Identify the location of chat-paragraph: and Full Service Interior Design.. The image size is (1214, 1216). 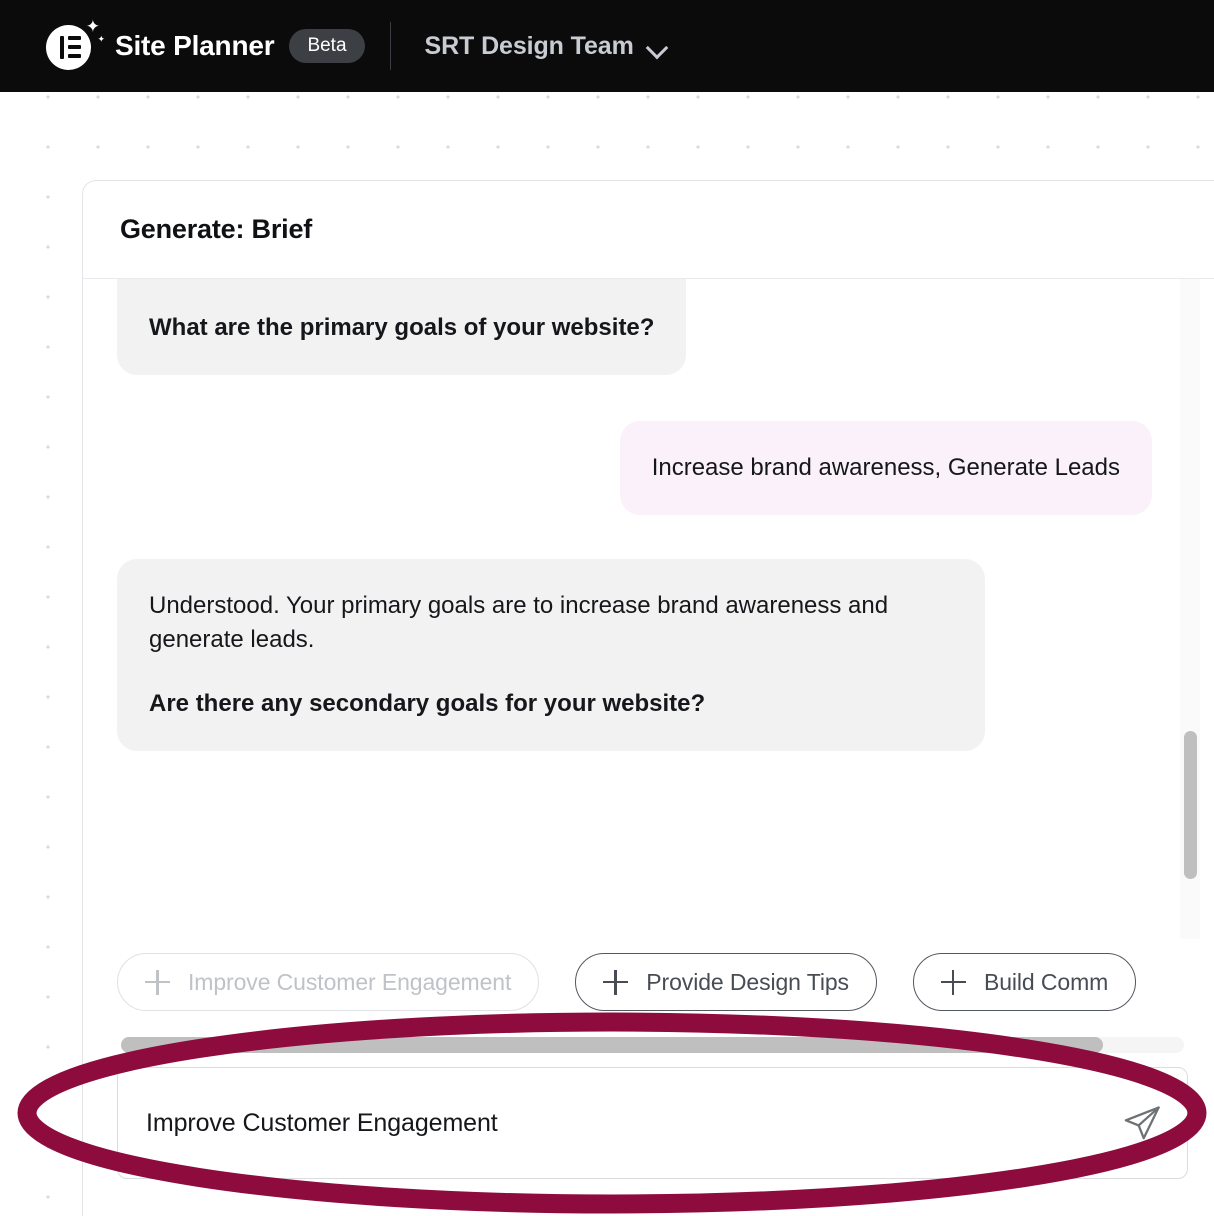
(401, 280).